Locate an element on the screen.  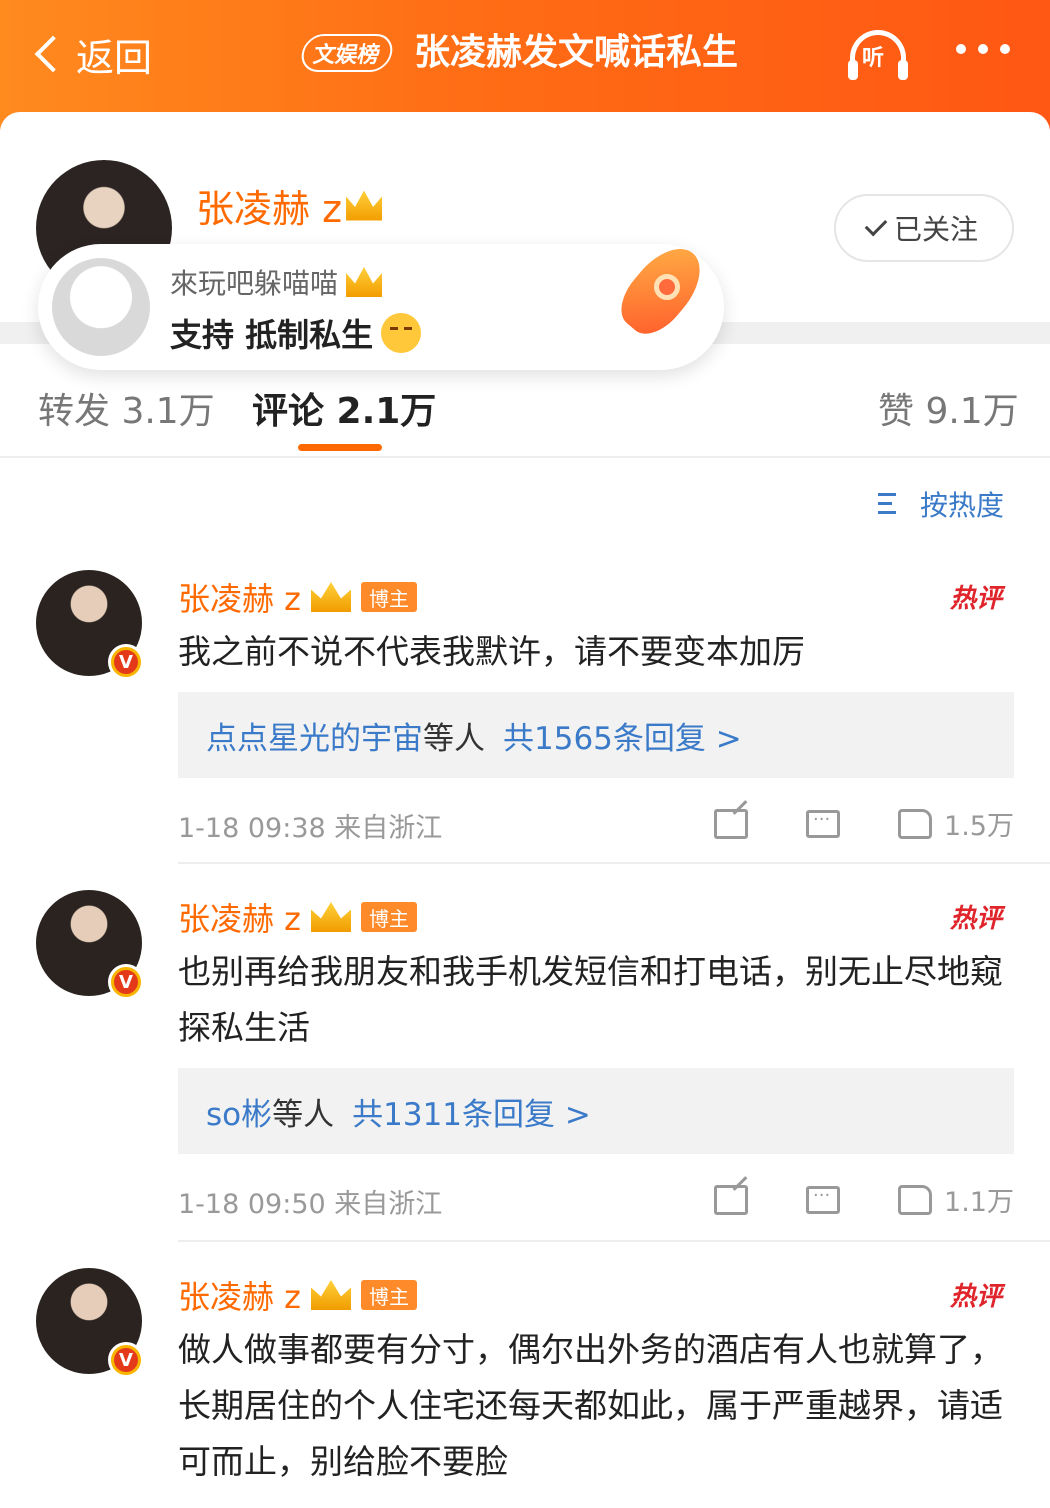
angry-emoji-icon is located at coordinates (401, 333).